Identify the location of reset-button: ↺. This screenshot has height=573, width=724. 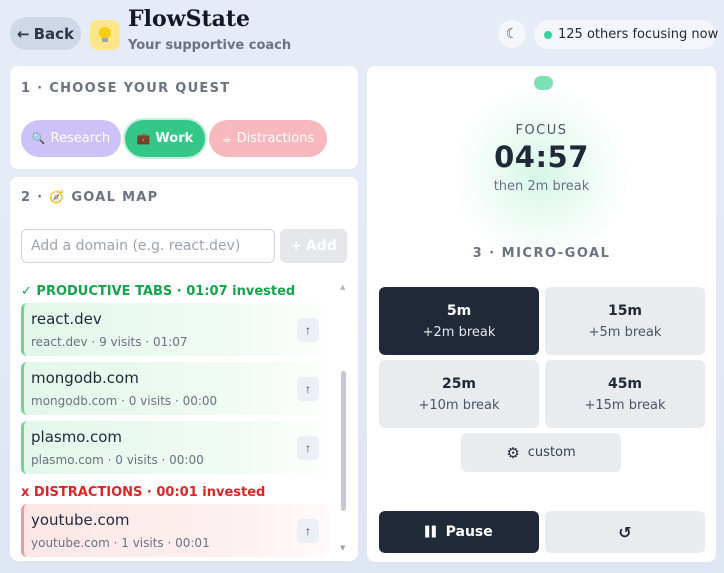
(625, 532).